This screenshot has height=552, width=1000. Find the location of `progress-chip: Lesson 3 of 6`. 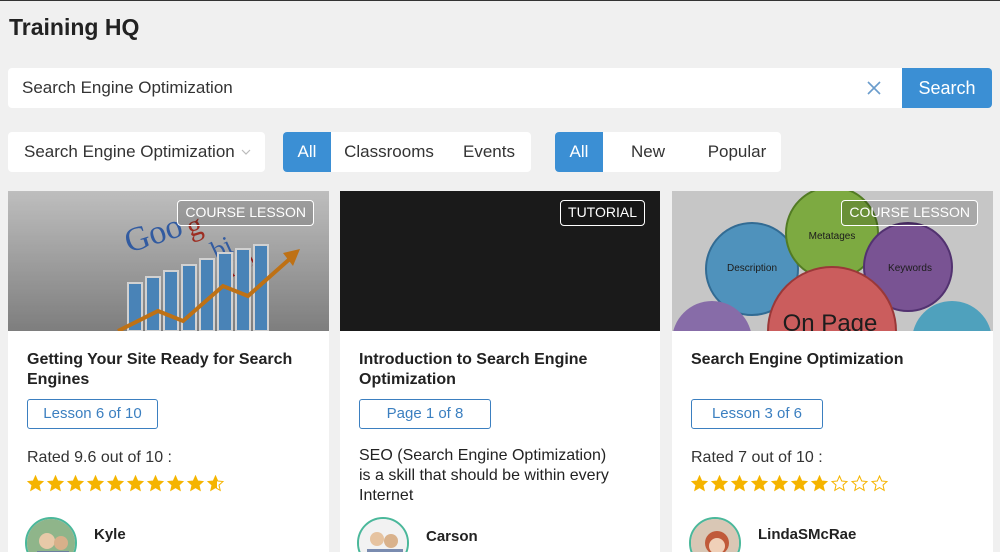

progress-chip: Lesson 3 of 6 is located at coordinates (757, 414).